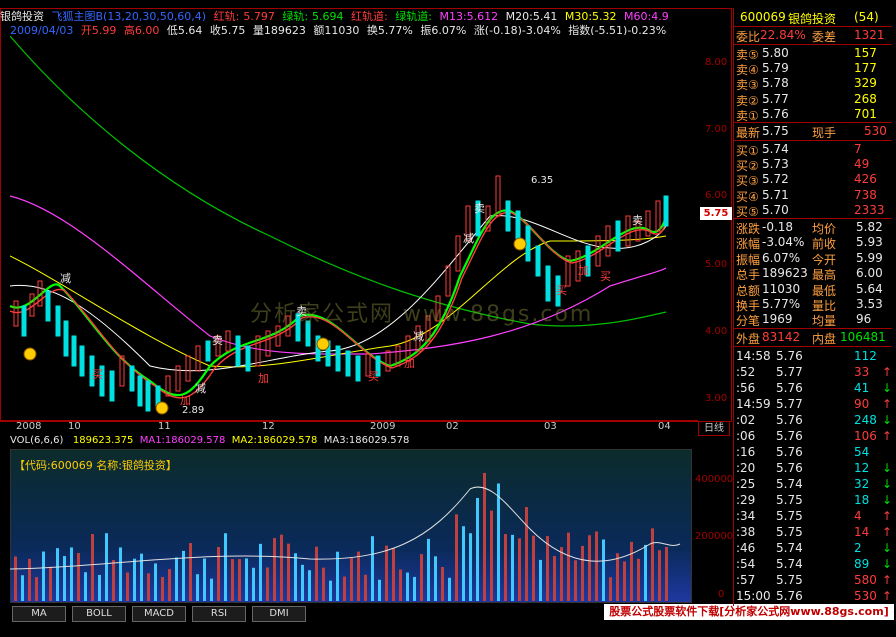 This screenshot has height=637, width=896. What do you see at coordinates (812, 259) in the screenshot?
I see `stat-row: 振幅 6.07% 今开 5.99` at bounding box center [812, 259].